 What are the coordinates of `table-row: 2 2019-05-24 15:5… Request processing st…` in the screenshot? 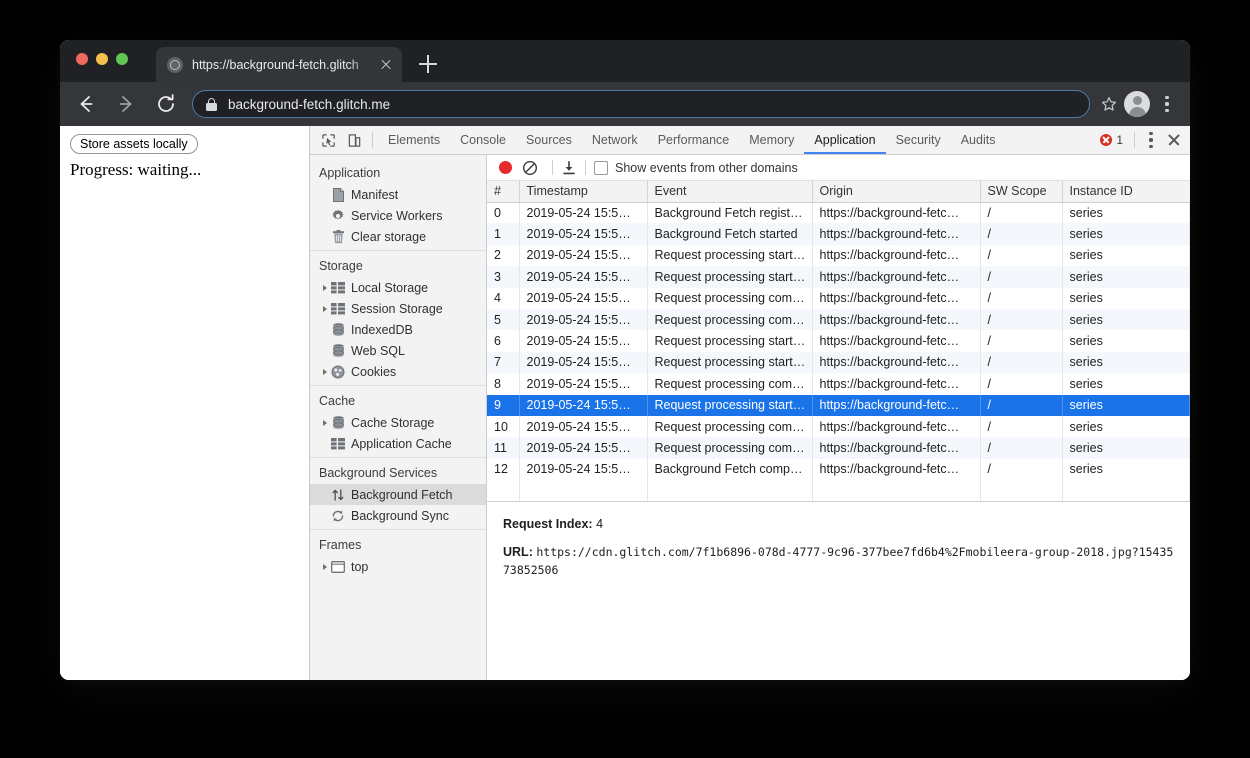 It's located at (838, 255).